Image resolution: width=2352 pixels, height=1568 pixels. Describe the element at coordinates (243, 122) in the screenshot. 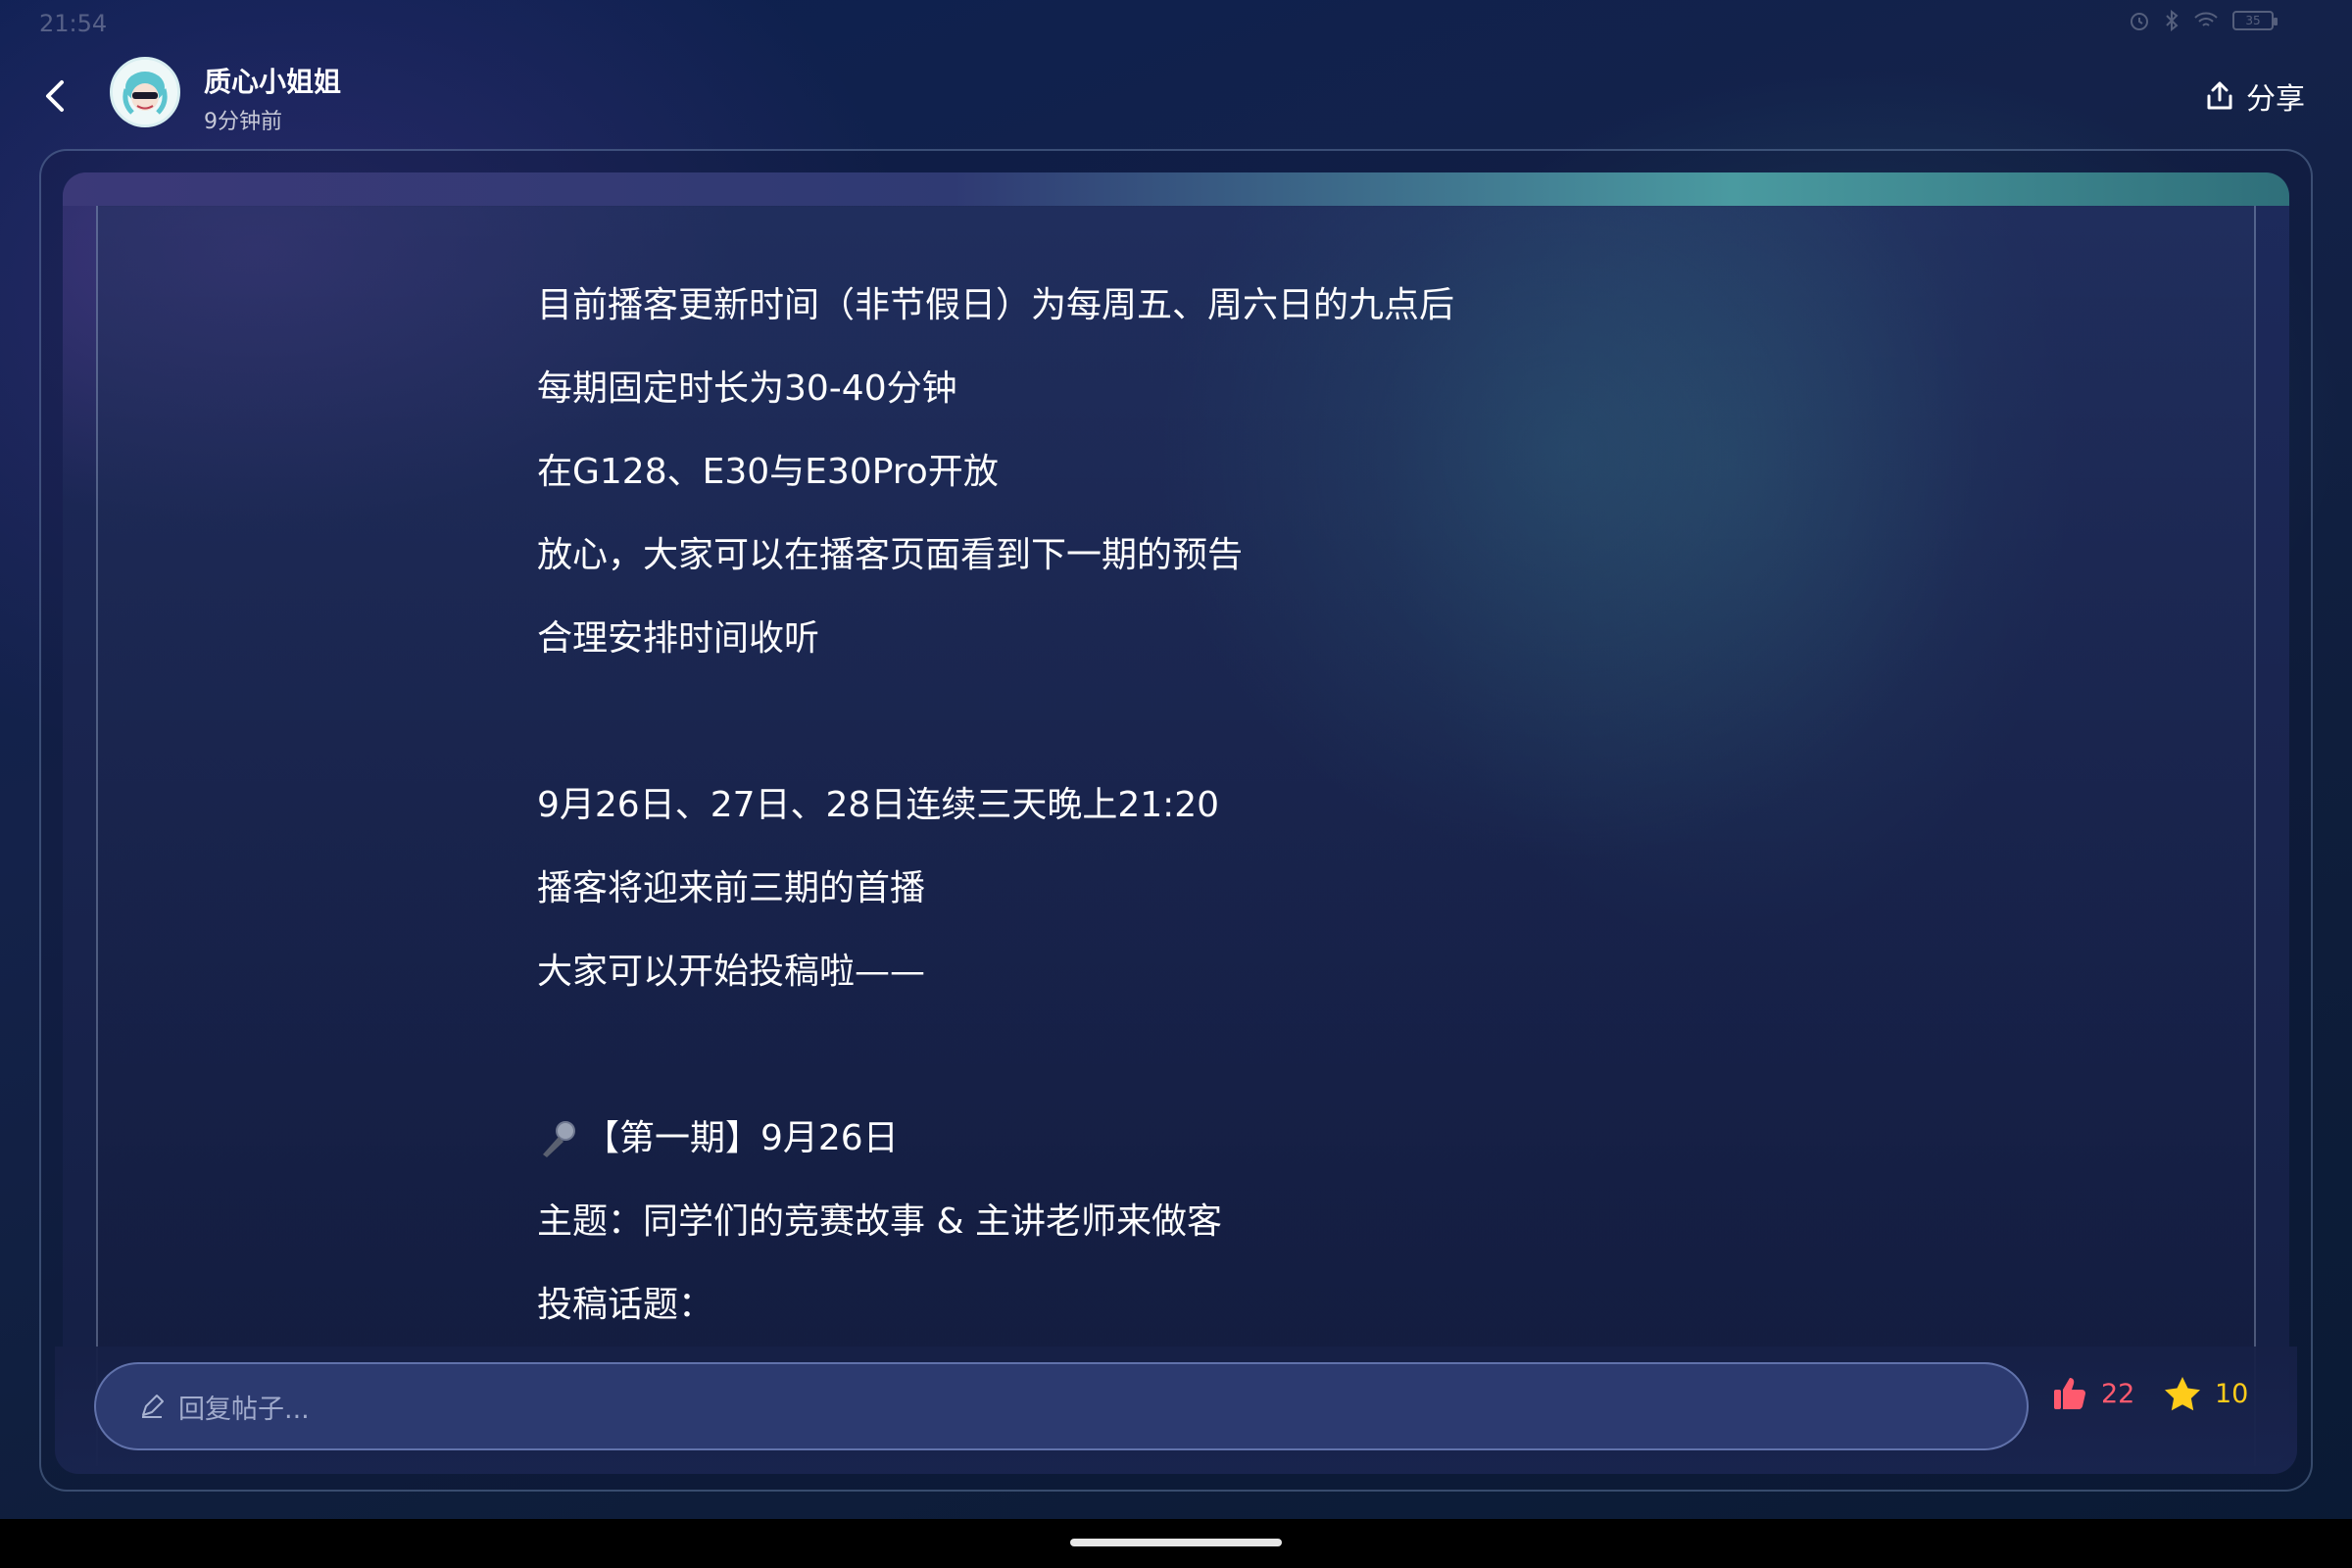

I see `post-time: 9分钟前` at that location.